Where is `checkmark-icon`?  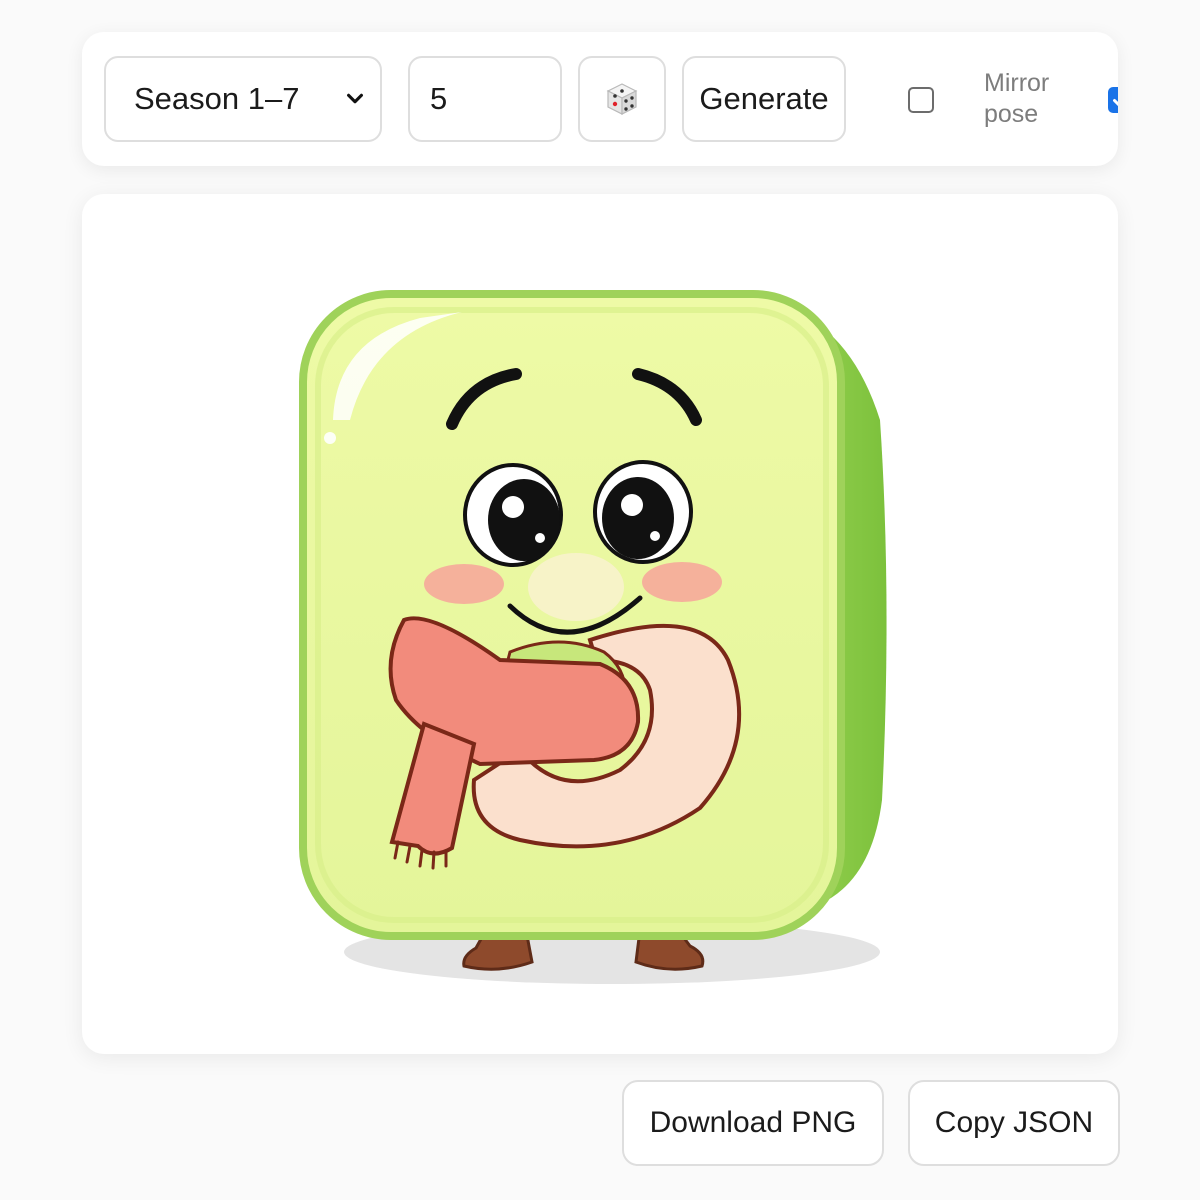 checkmark-icon is located at coordinates (1115, 103).